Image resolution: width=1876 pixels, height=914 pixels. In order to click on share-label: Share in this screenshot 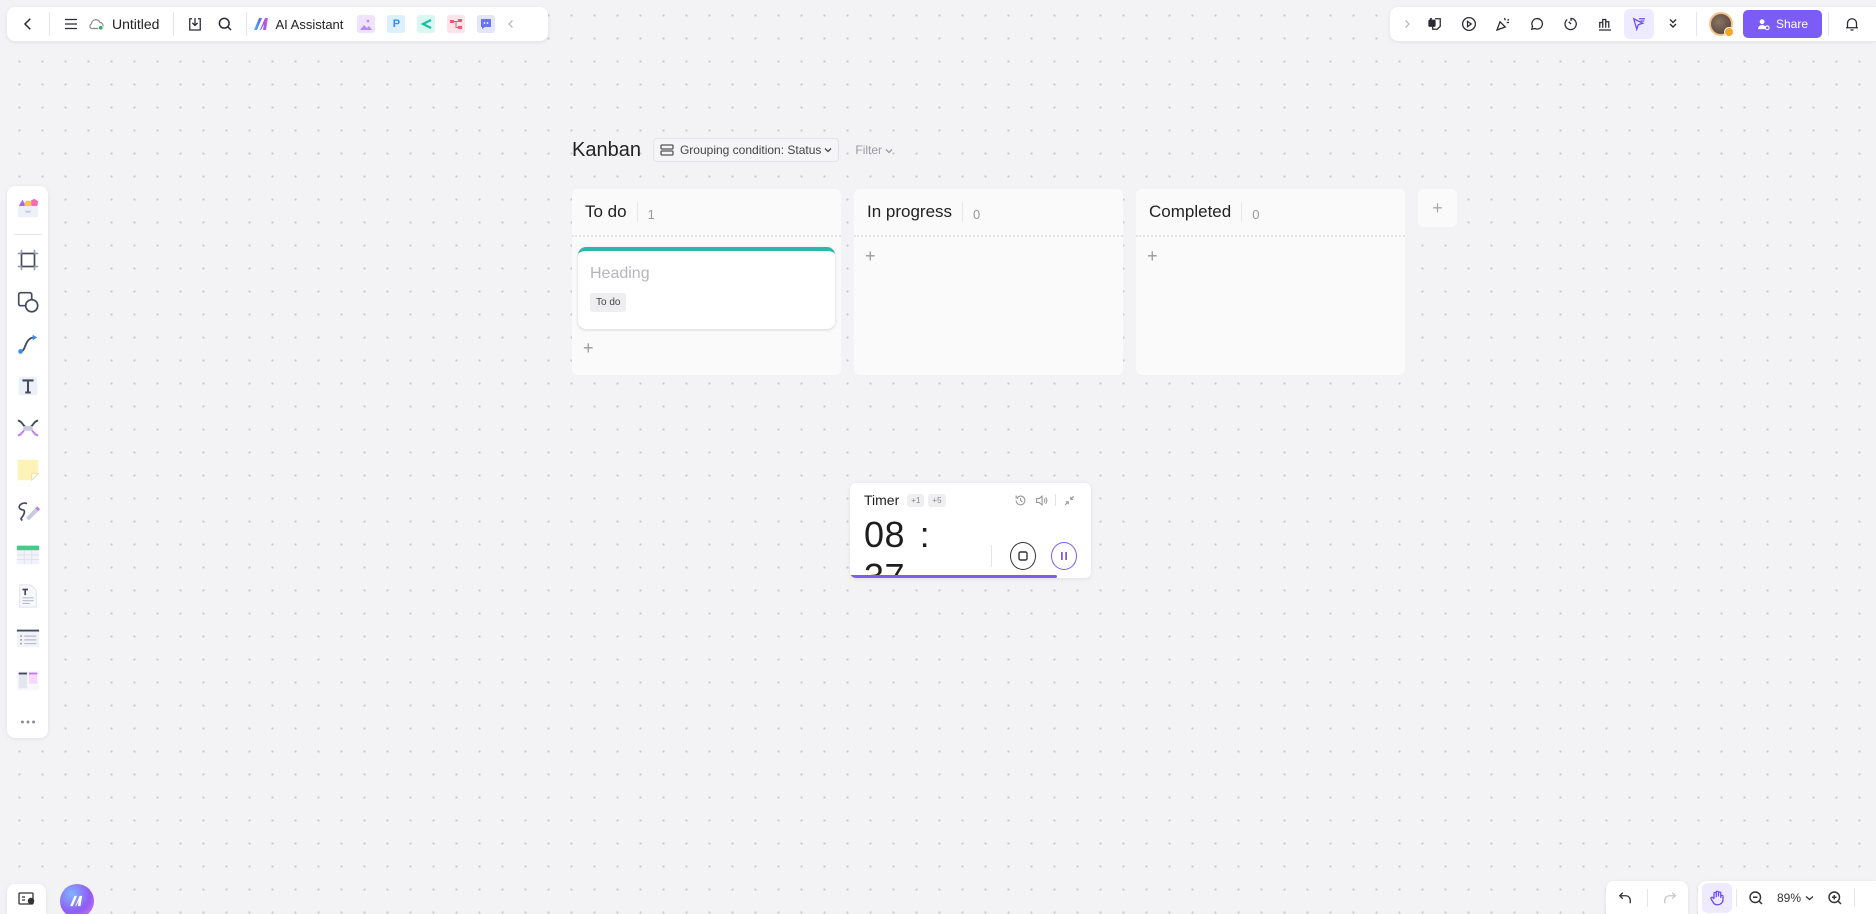, I will do `click(1792, 24)`.